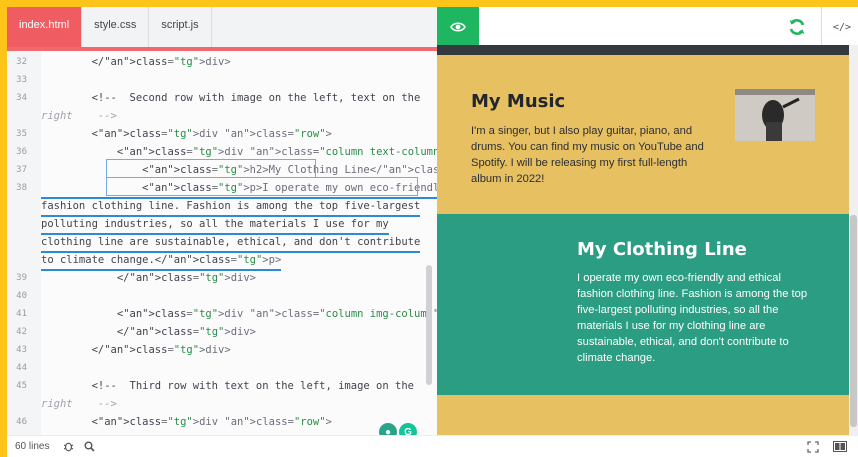 The image size is (858, 457). I want to click on line-number: 39, so click(21, 278).